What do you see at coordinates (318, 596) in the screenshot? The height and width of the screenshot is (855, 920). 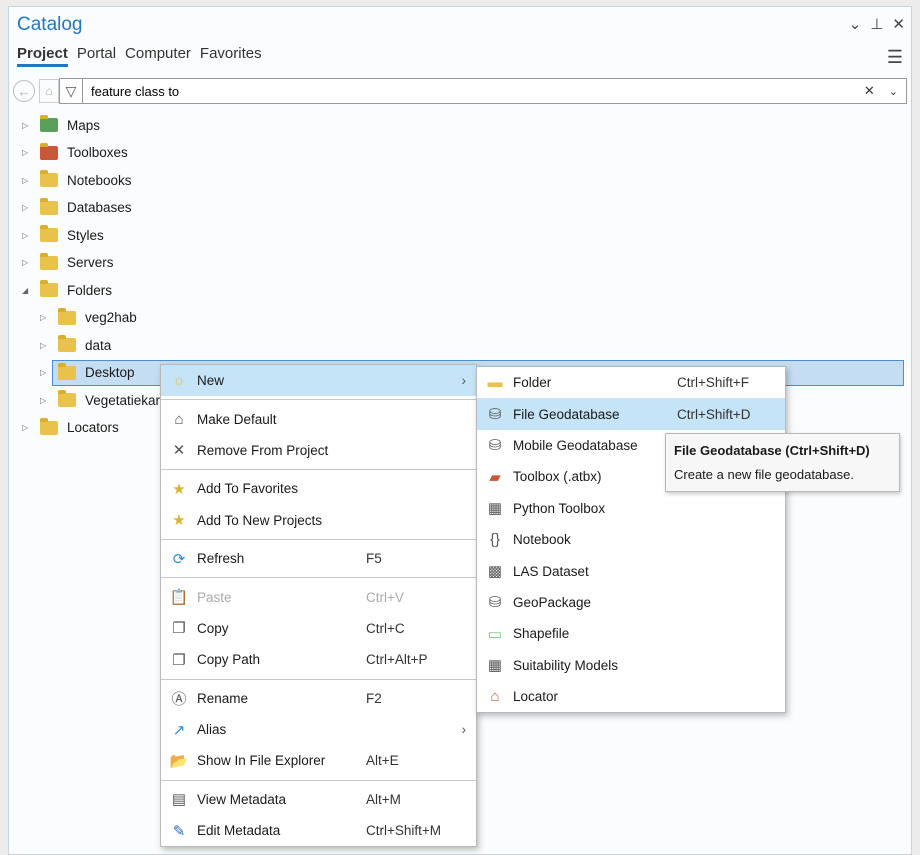 I see `menu-item-paste: 📋 Paste Ctrl+V` at bounding box center [318, 596].